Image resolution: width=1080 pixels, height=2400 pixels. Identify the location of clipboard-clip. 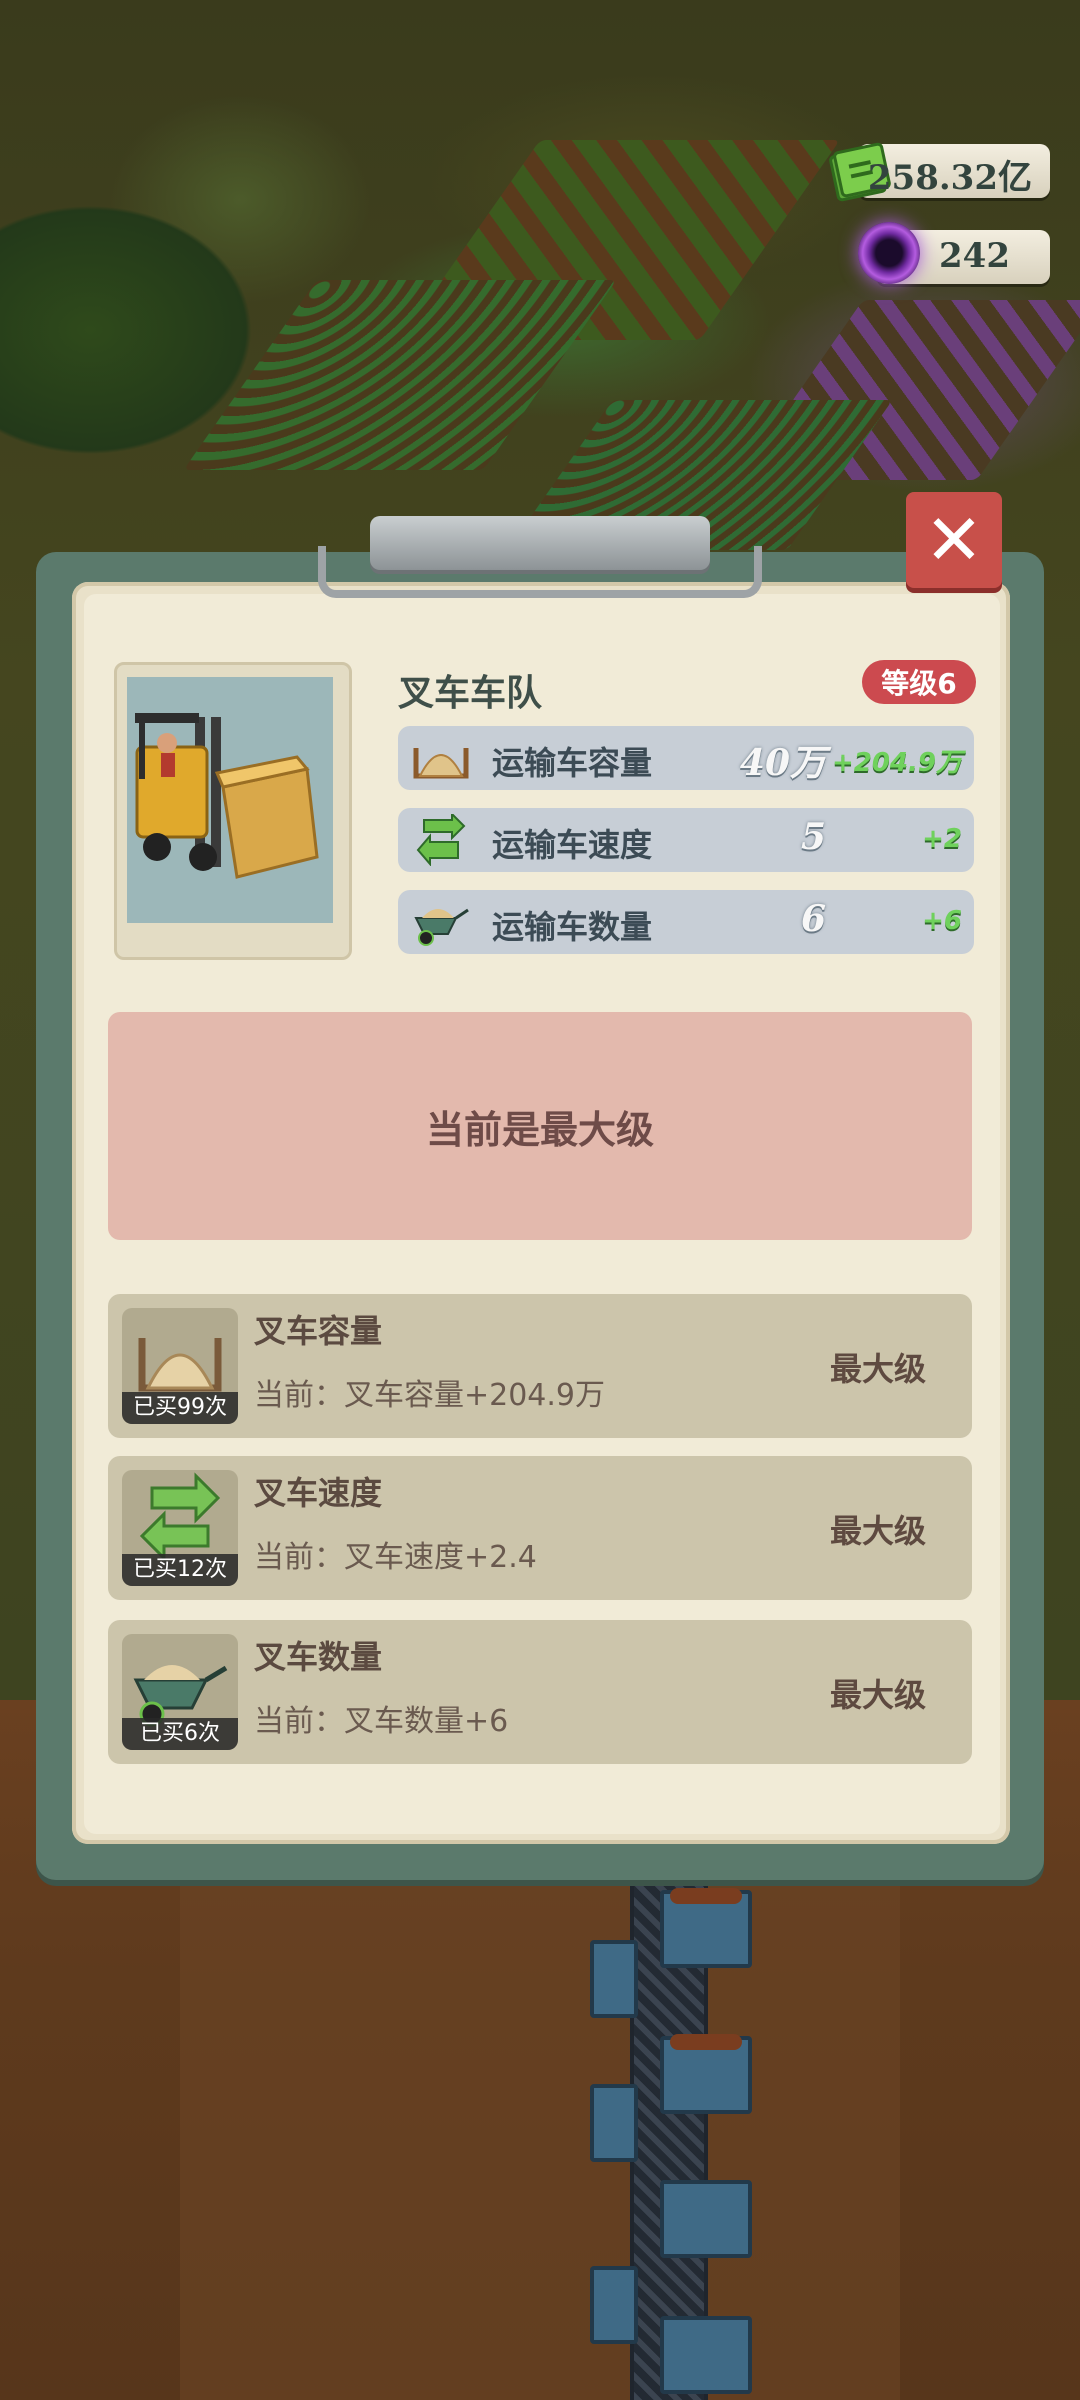
(540, 561).